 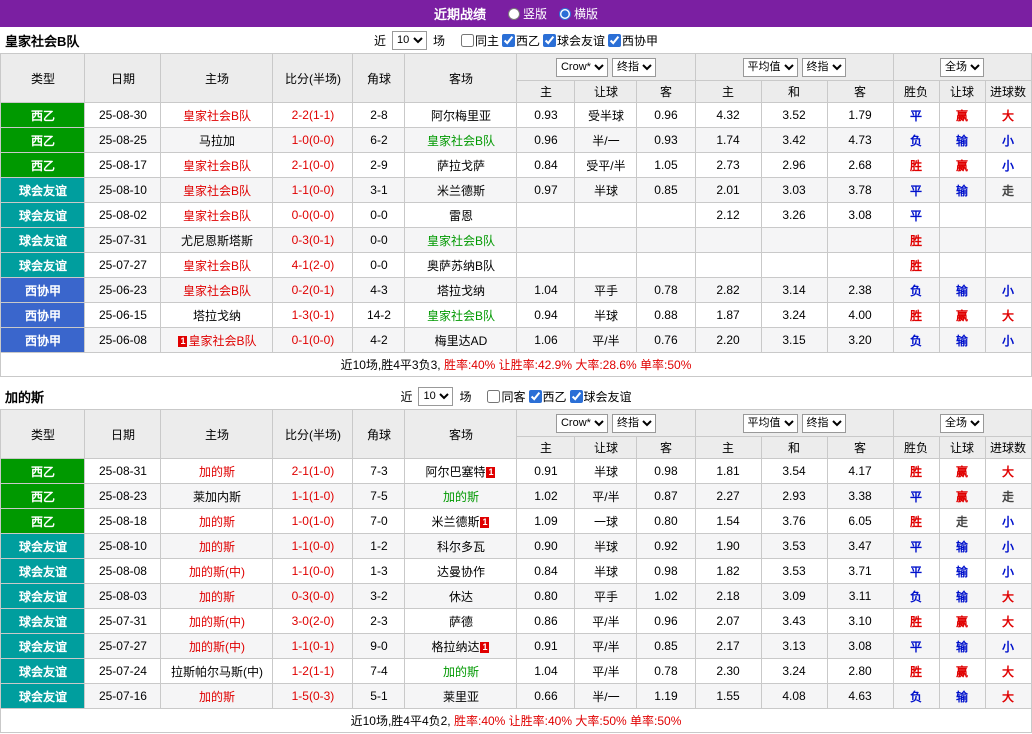 I want to click on filter-option-0: 同客, so click(x=506, y=396).